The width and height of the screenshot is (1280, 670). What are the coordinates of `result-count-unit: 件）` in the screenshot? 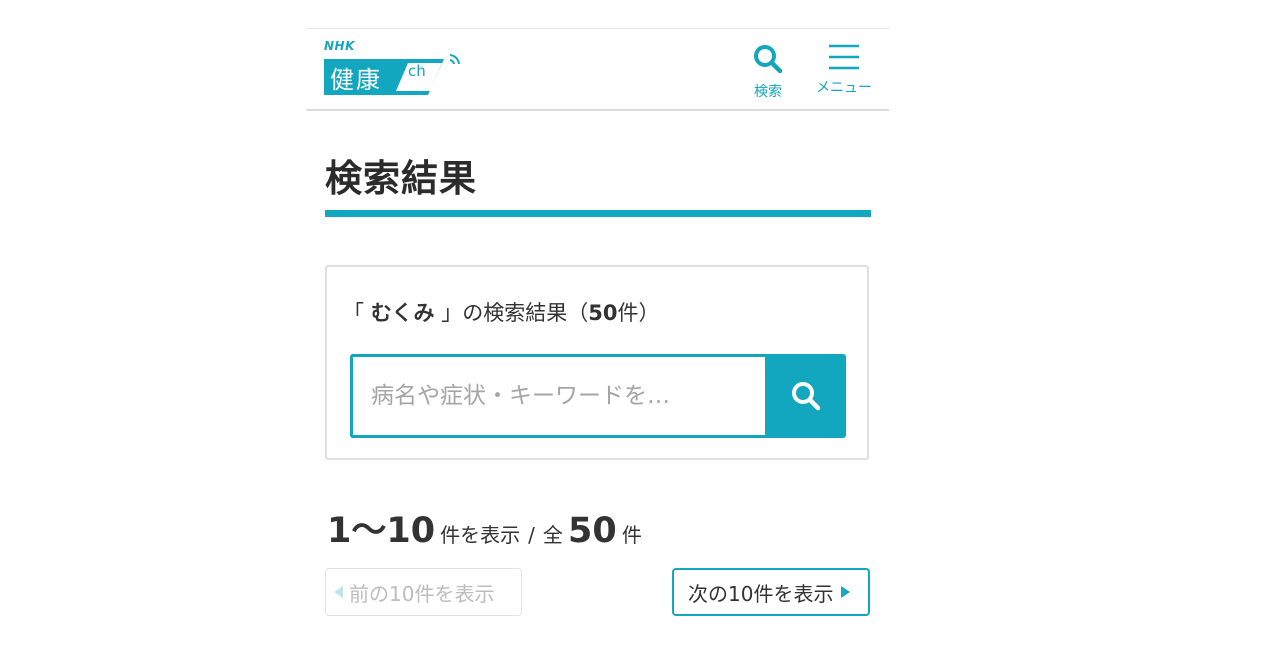 It's located at (638, 313).